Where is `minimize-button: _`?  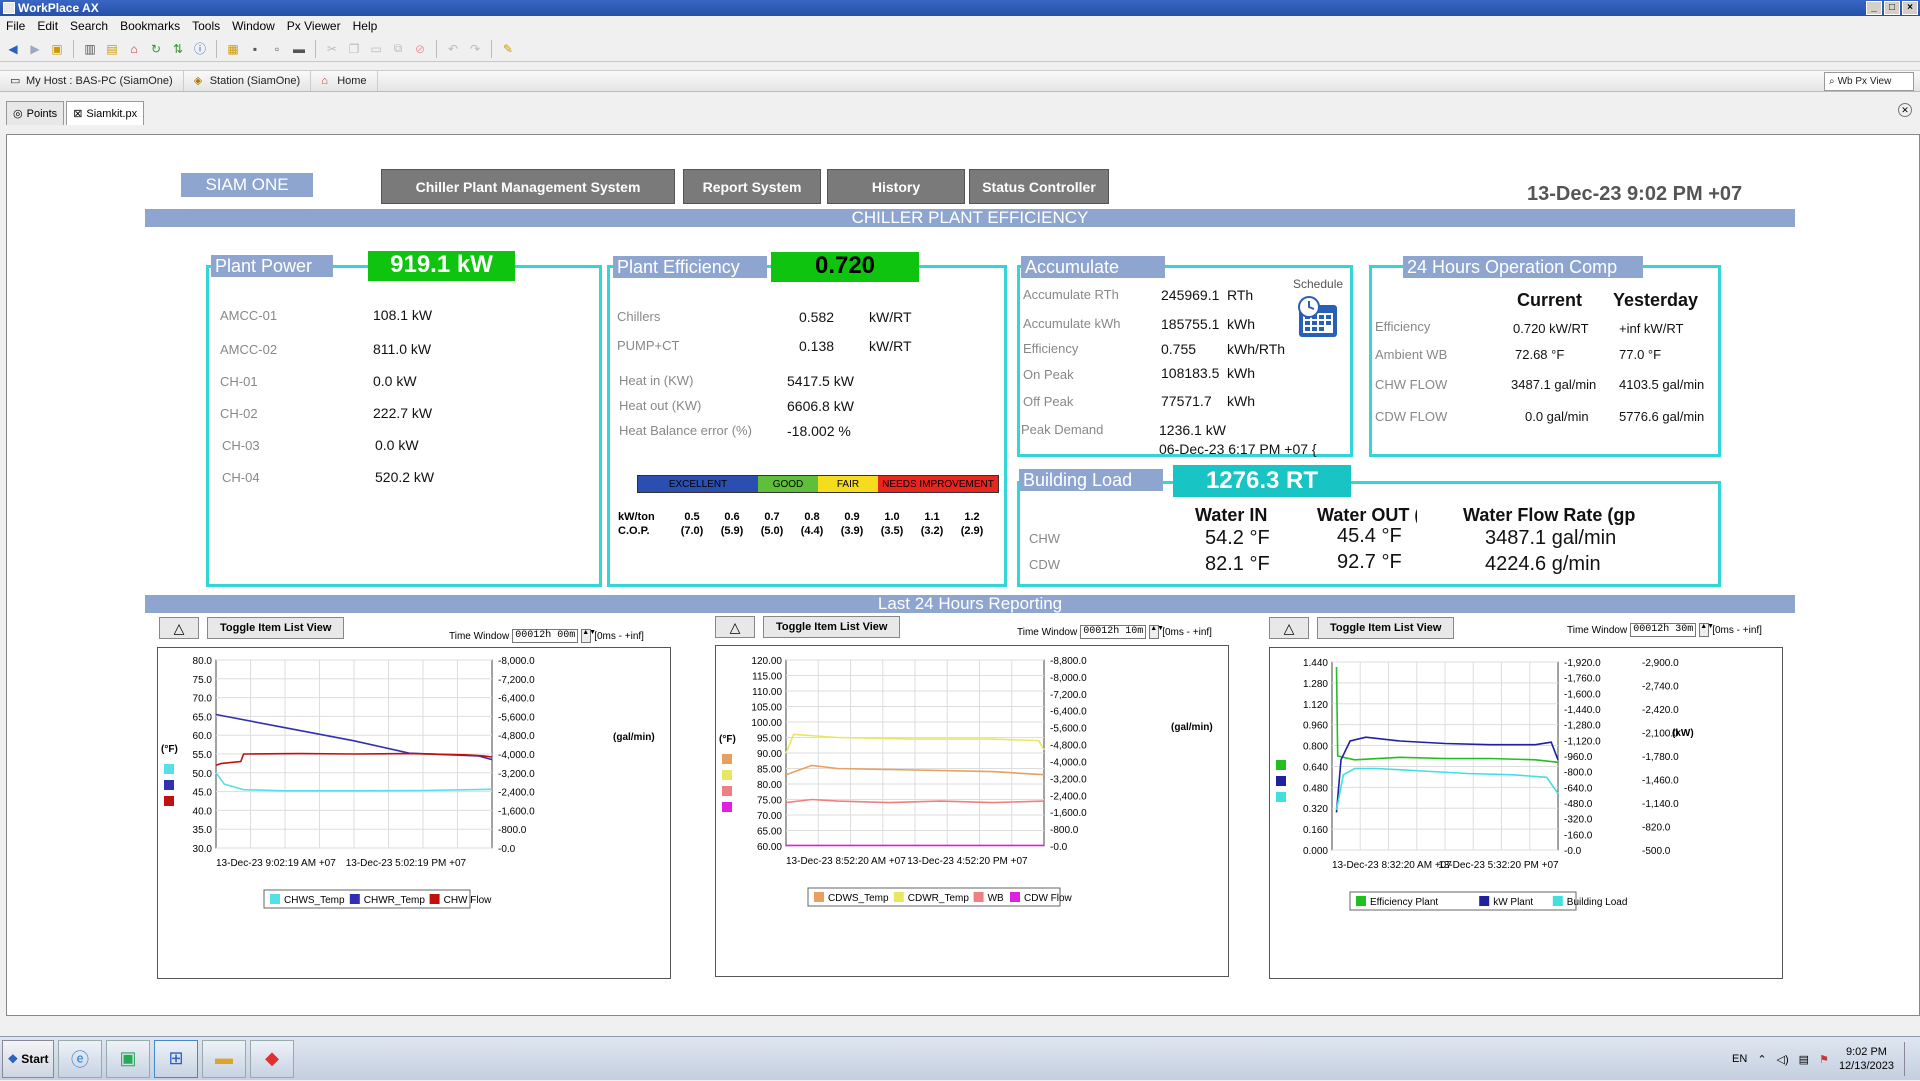
minimize-button: _ is located at coordinates (1874, 8).